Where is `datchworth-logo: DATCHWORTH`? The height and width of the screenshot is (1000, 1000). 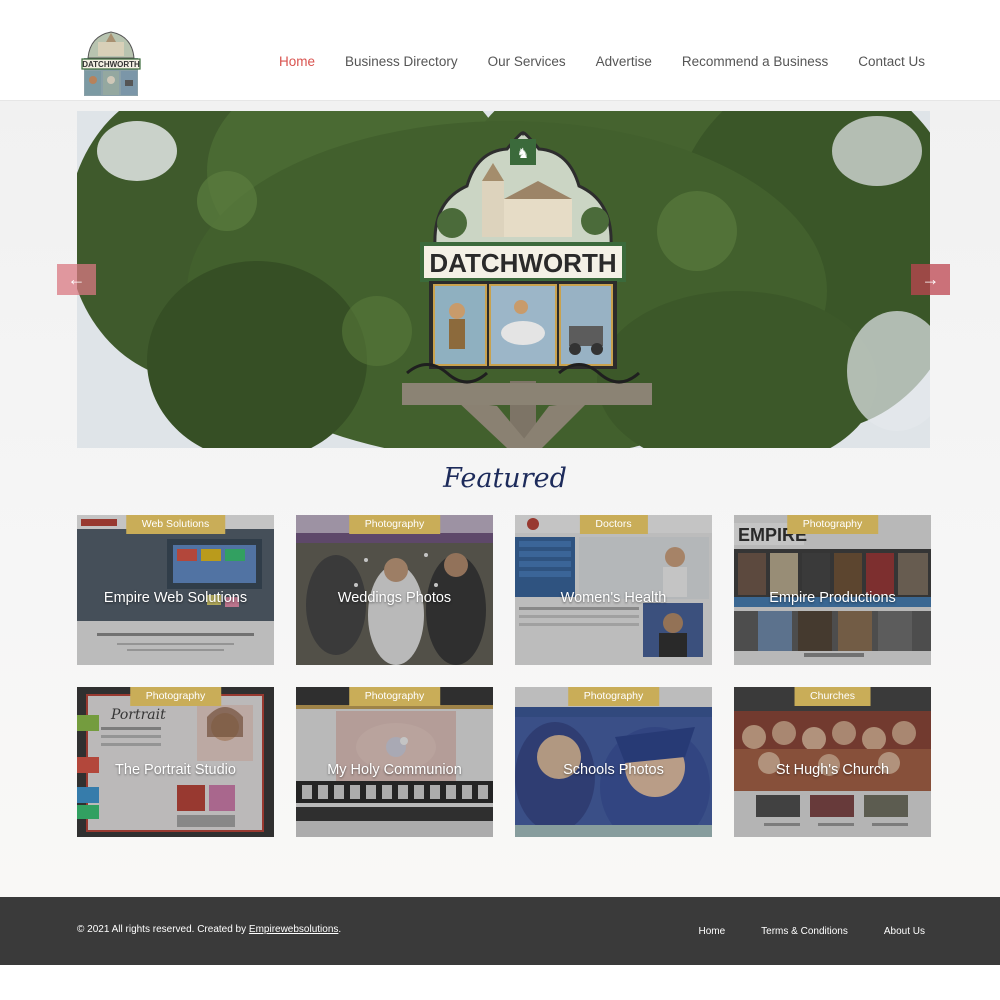
datchworth-logo: DATCHWORTH is located at coordinates (111, 63).